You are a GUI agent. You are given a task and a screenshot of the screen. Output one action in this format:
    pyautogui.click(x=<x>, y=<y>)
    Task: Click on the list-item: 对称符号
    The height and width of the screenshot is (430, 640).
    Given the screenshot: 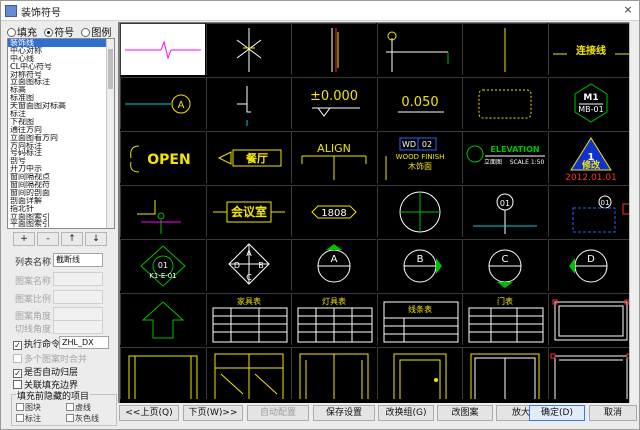 What is the action you would take?
    pyautogui.click(x=61, y=75)
    